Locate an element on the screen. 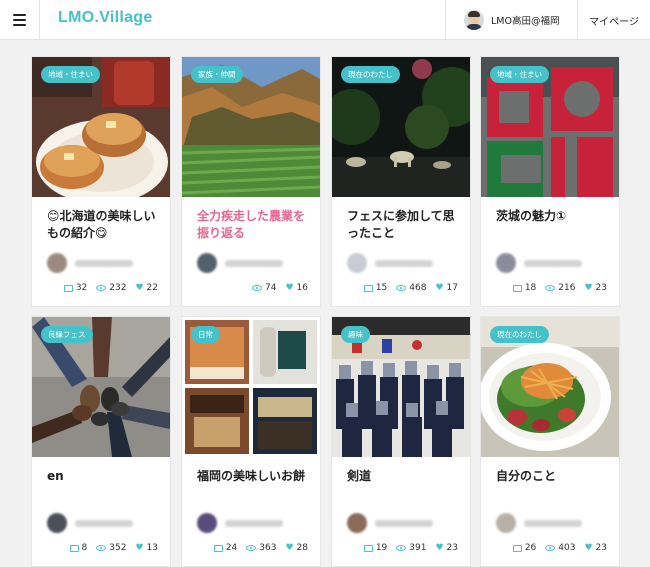  article-title: 福岡の美味しいお餅 is located at coordinates (254, 476).